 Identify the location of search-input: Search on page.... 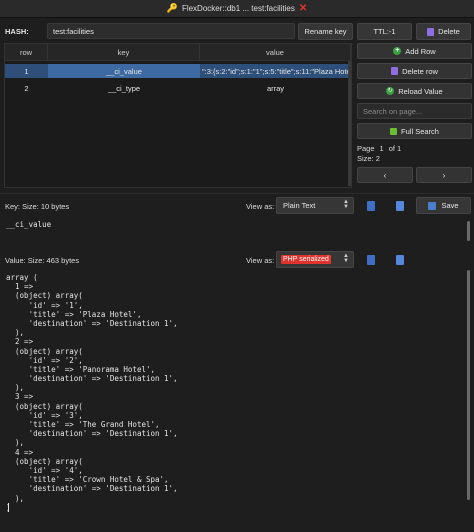
(414, 111).